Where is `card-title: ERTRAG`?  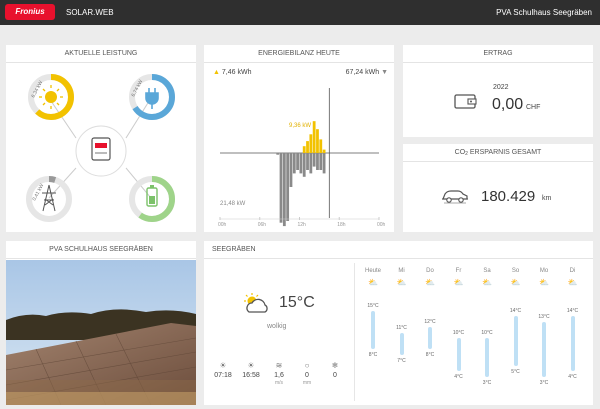
card-title: ERTRAG is located at coordinates (498, 54).